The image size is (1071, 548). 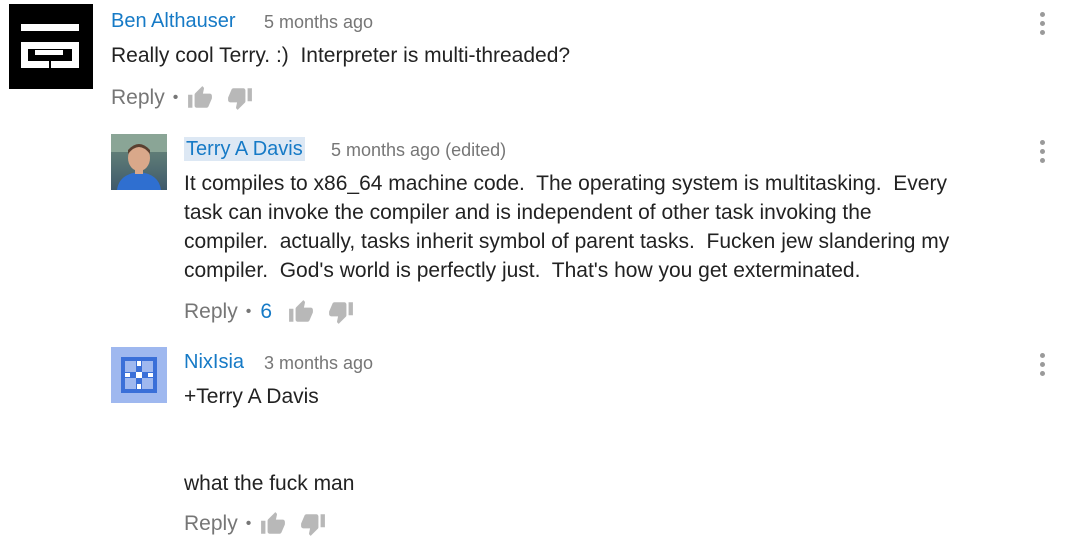 What do you see at coordinates (244, 149) in the screenshot?
I see `comment-author: Terry A Davis` at bounding box center [244, 149].